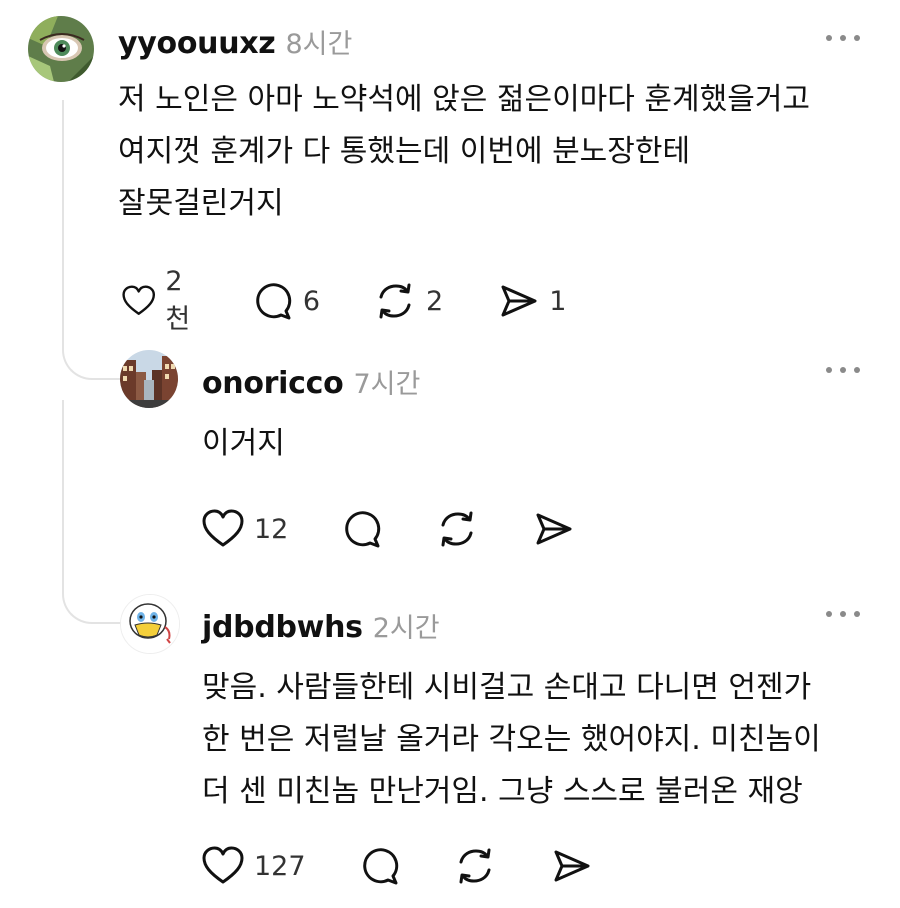  I want to click on comment-line: 저 노인은 아마 노약석에 앉은 젊은이마다 훈계했을거고, so click(464, 99).